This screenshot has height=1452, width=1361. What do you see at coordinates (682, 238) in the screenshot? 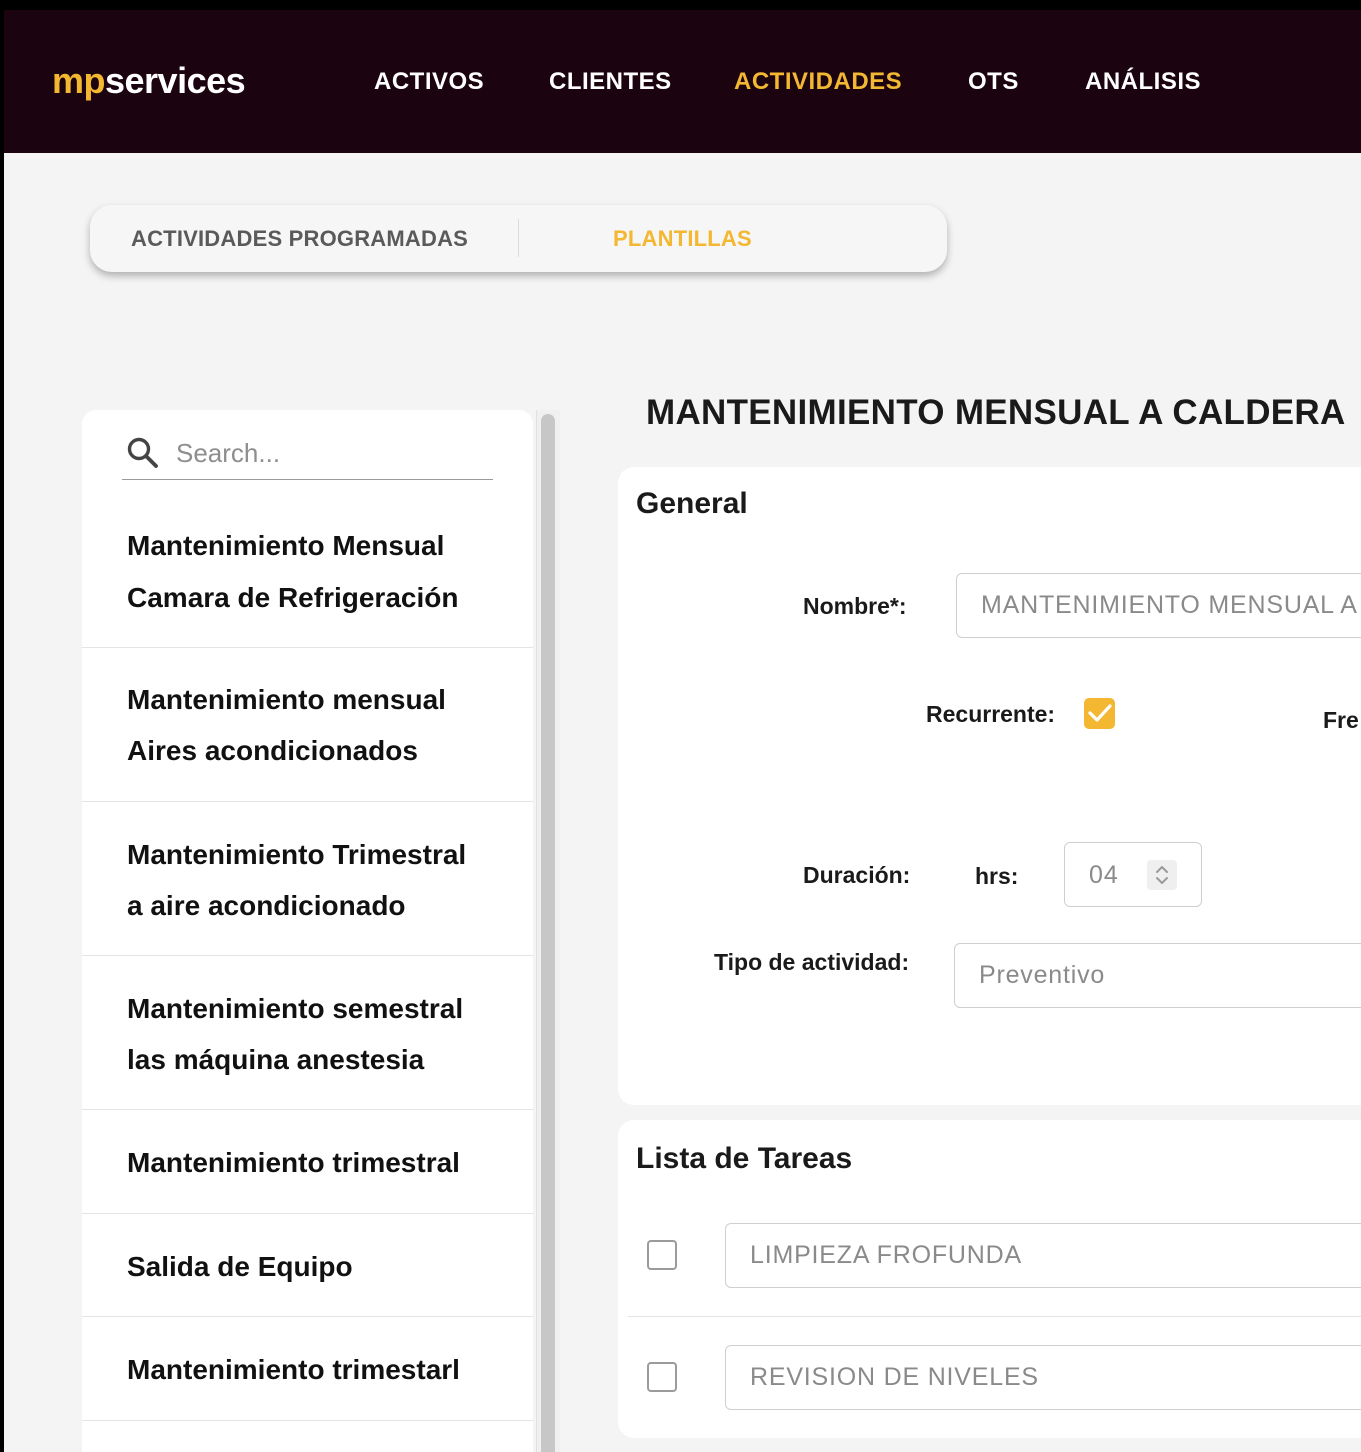
I see `tab-plantillas: PLANTILLAS` at bounding box center [682, 238].